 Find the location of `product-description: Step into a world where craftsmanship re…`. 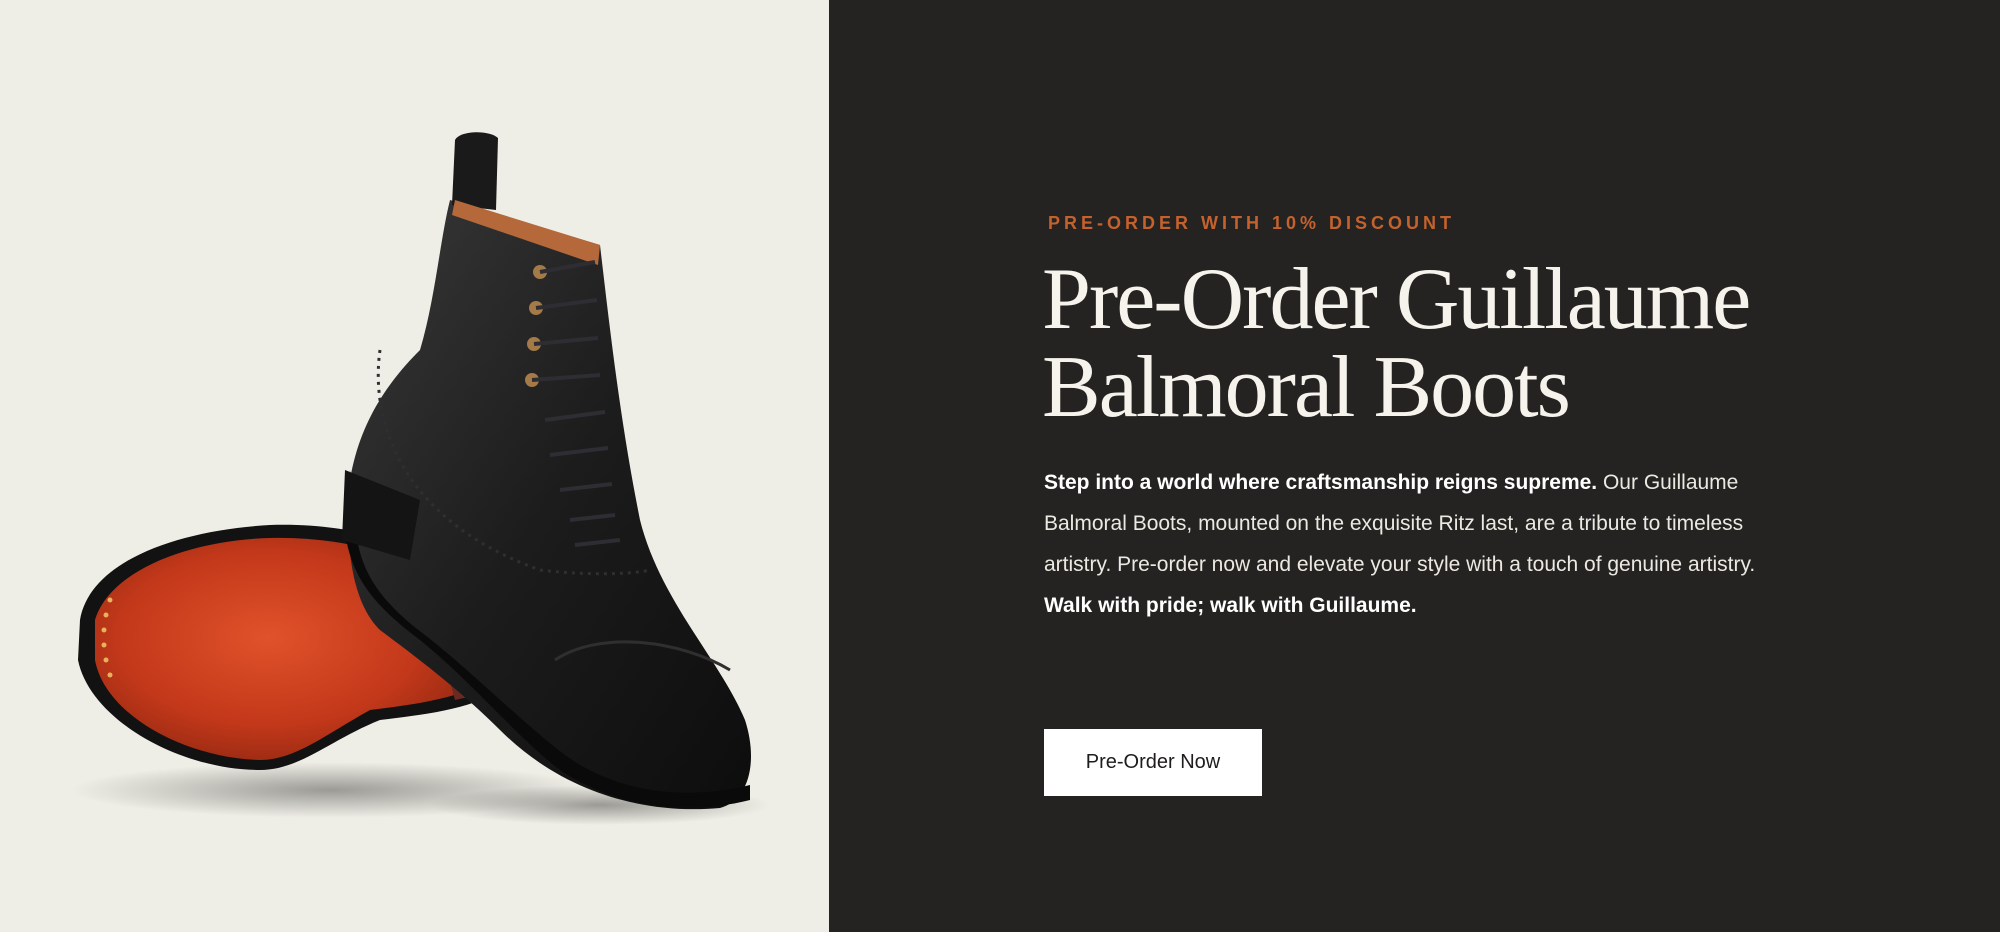

product-description: Step into a world where craftsmanship re… is located at coordinates (1411, 544).